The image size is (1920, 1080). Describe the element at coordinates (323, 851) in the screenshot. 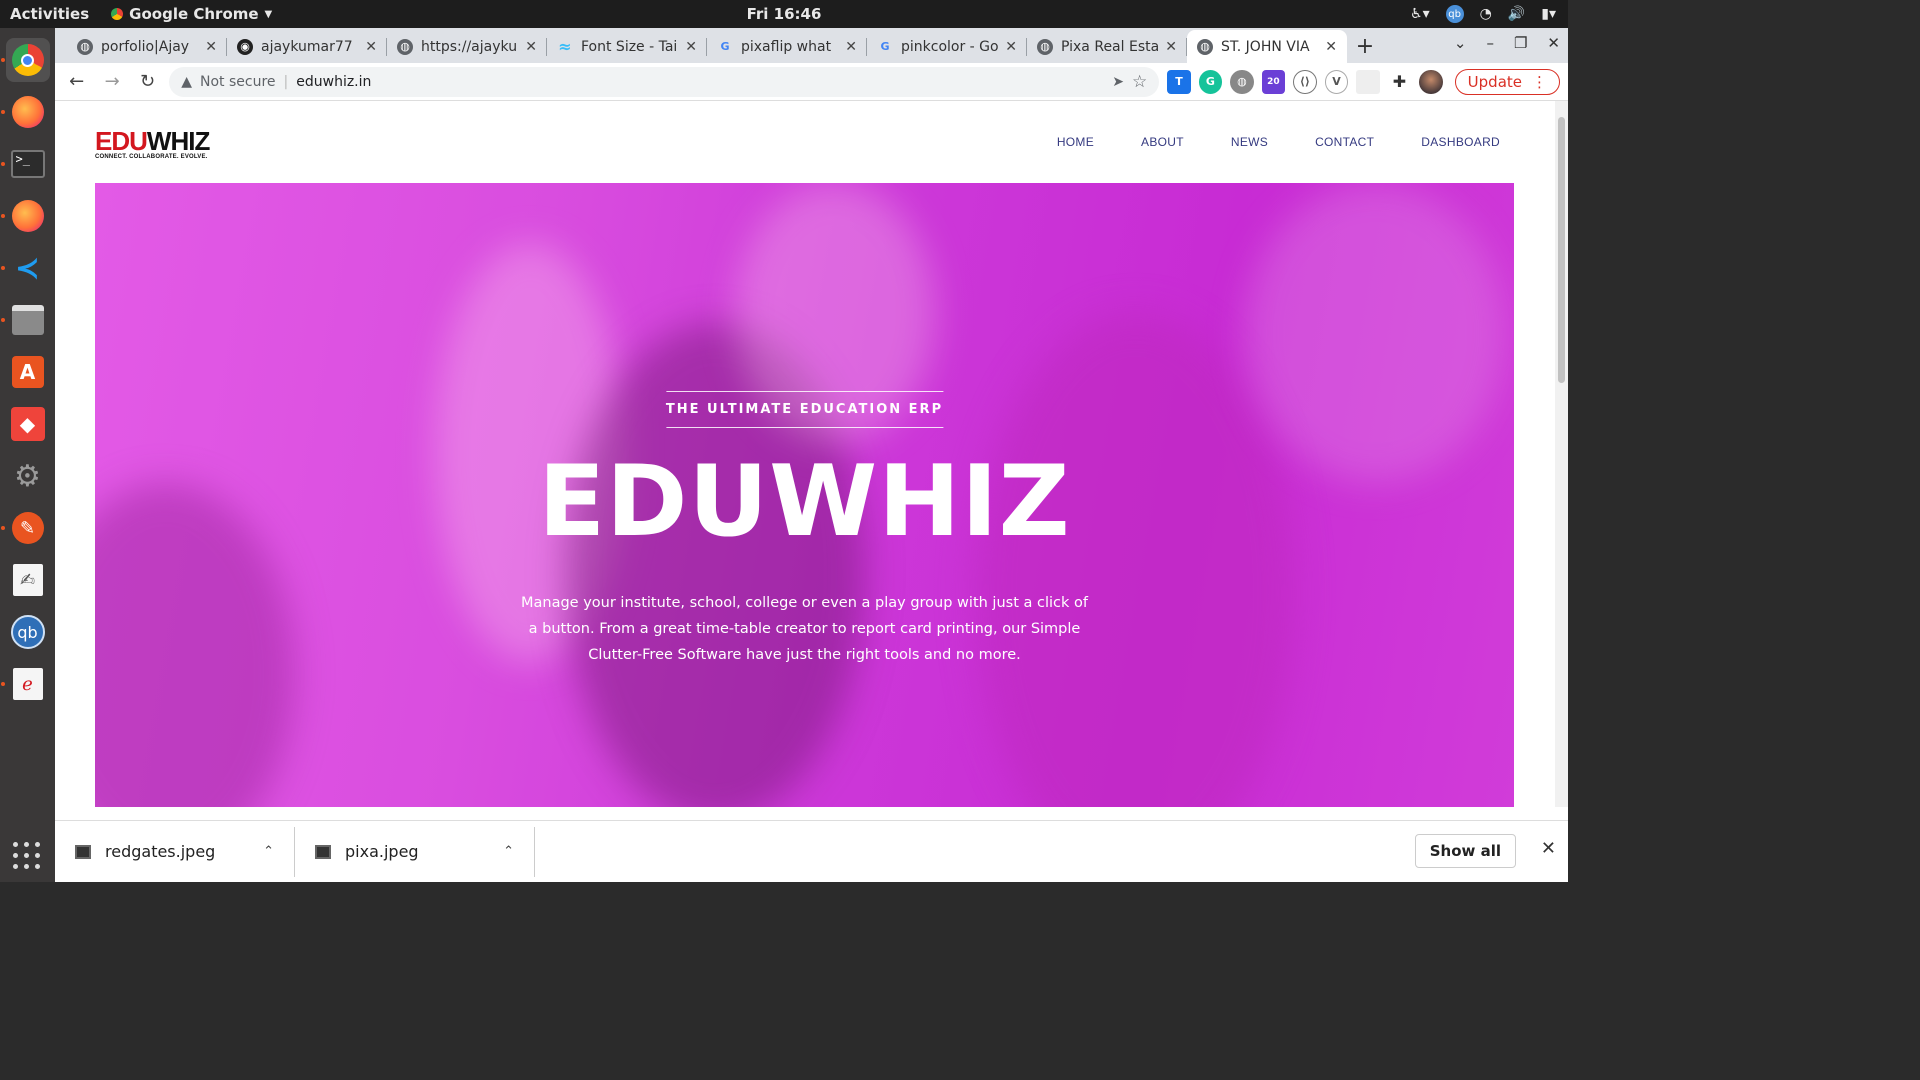

I see `image-file-icon` at that location.